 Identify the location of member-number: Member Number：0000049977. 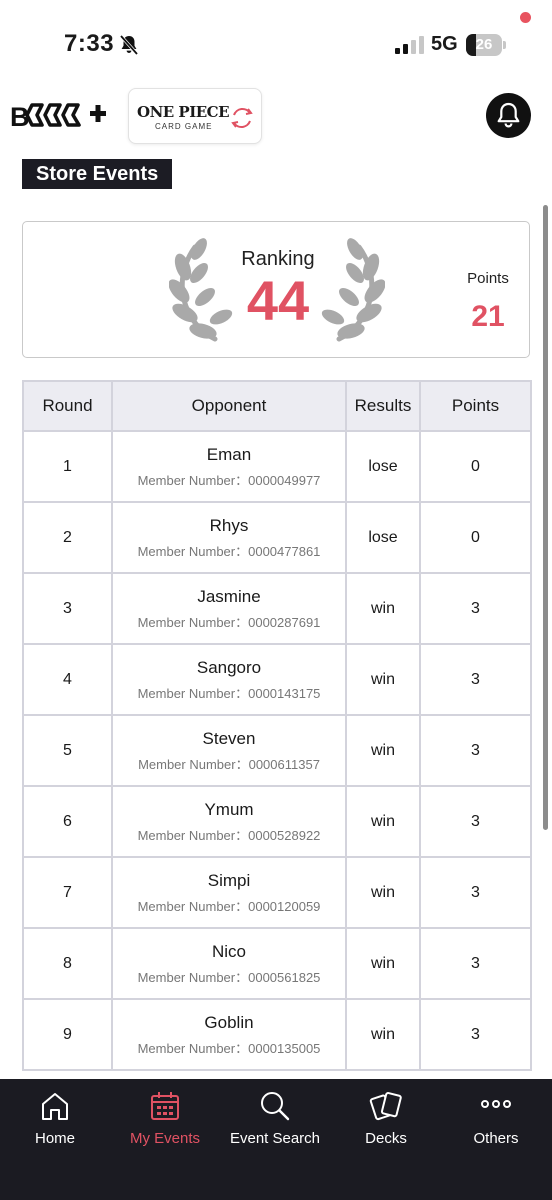
(229, 480).